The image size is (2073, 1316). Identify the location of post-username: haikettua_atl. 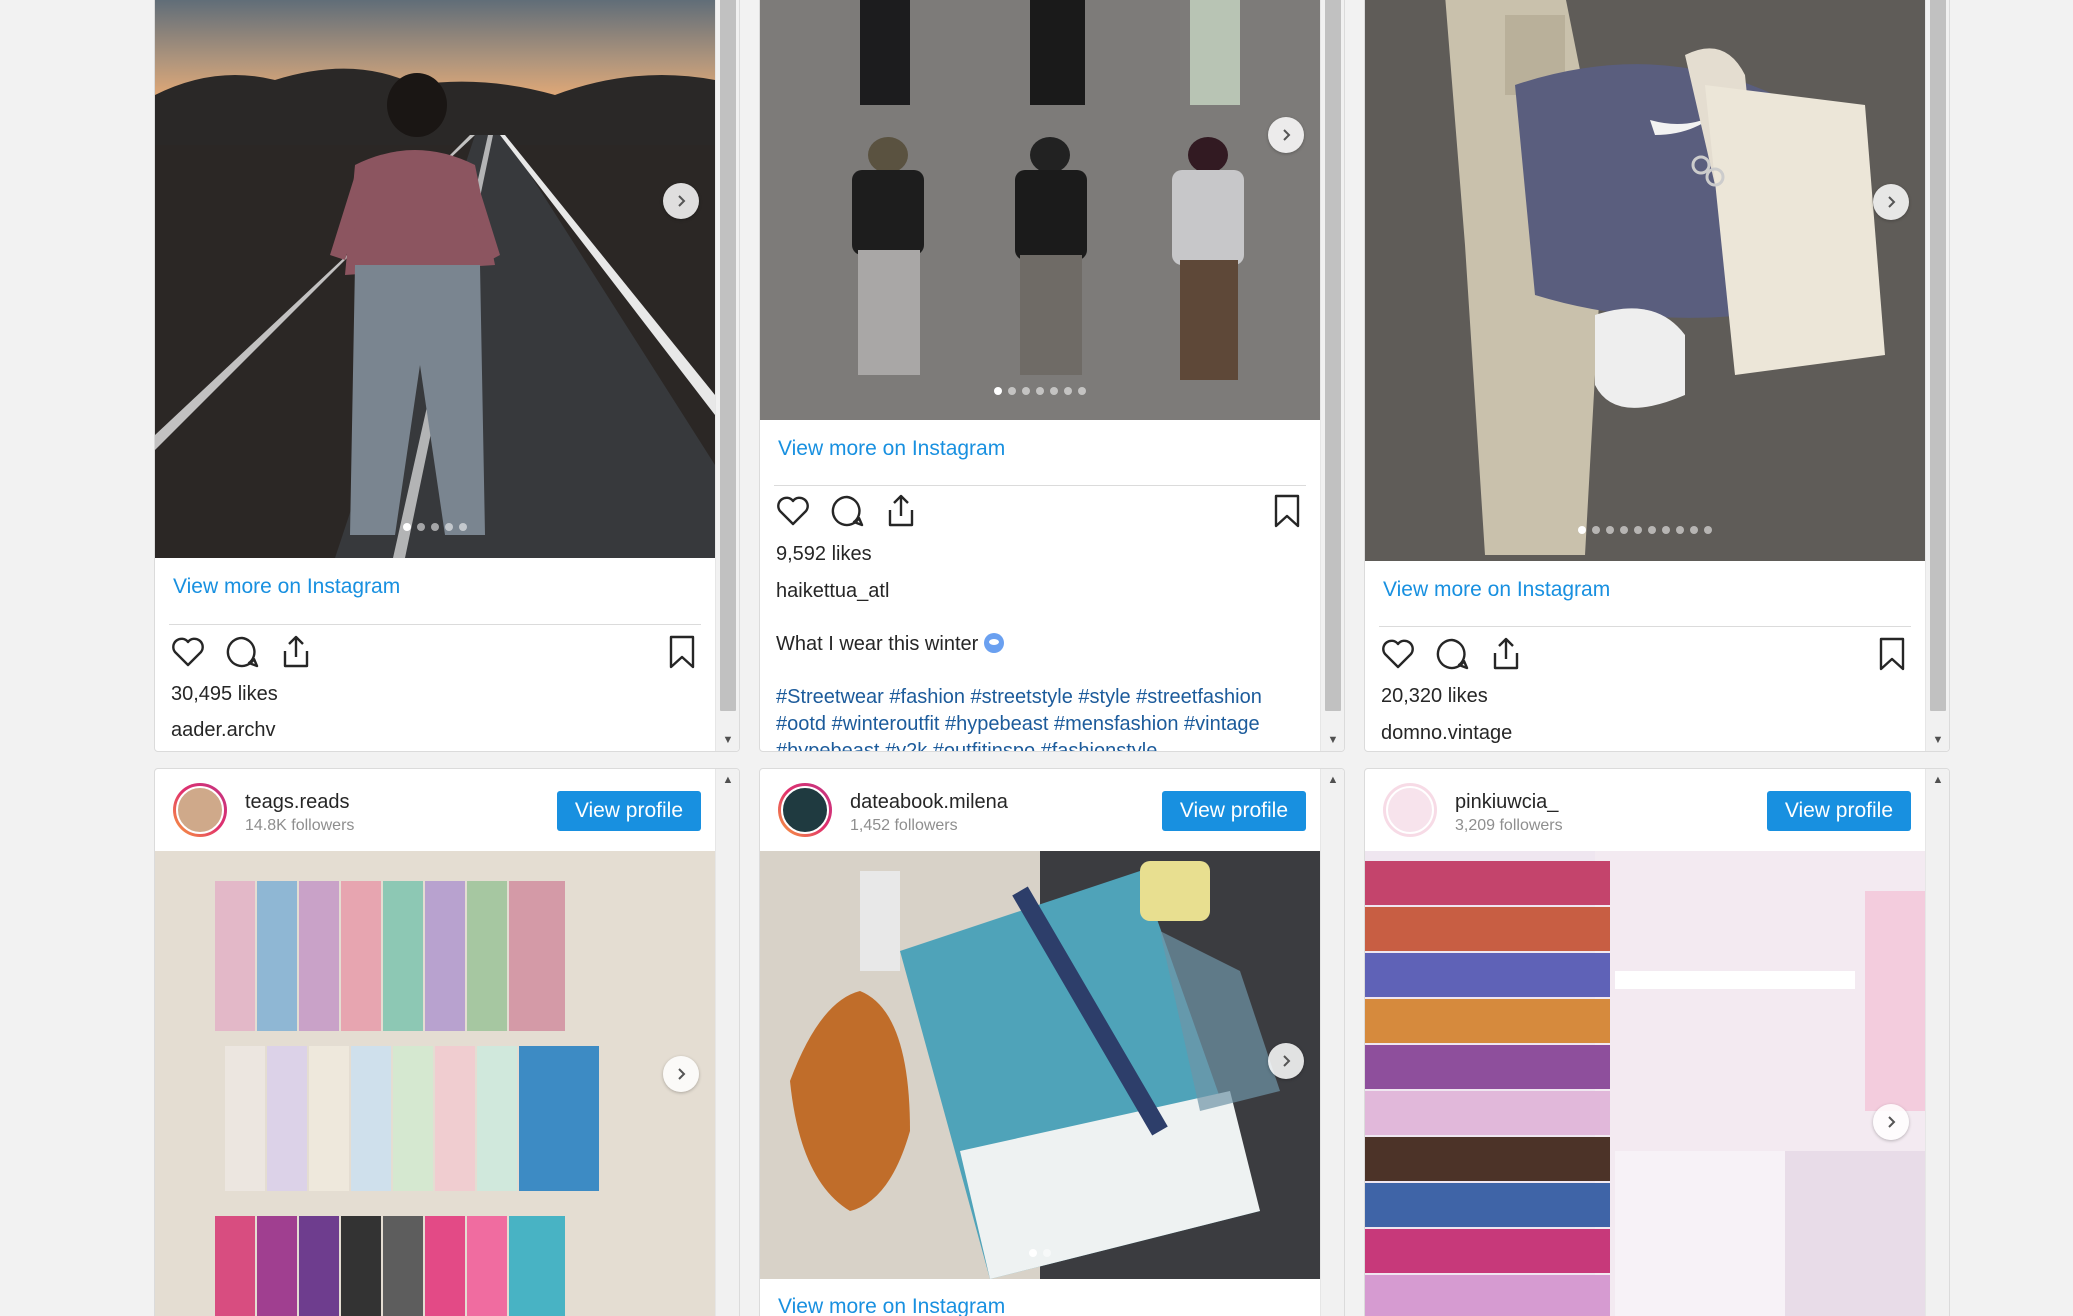
(832, 591).